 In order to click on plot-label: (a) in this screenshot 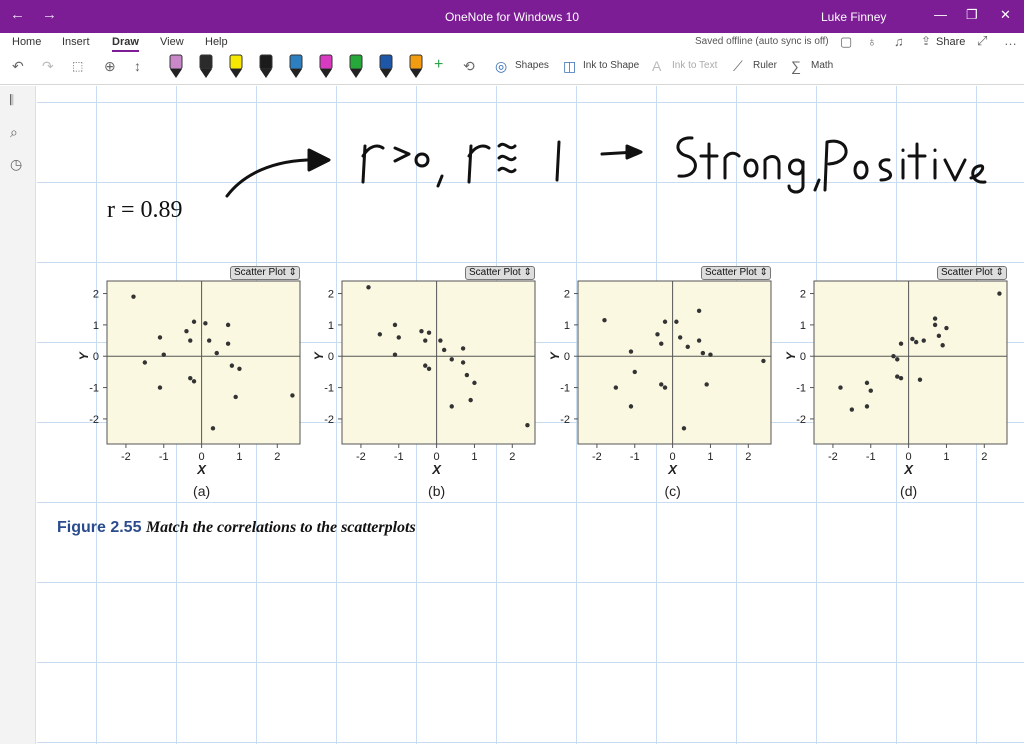, I will do `click(201, 491)`.